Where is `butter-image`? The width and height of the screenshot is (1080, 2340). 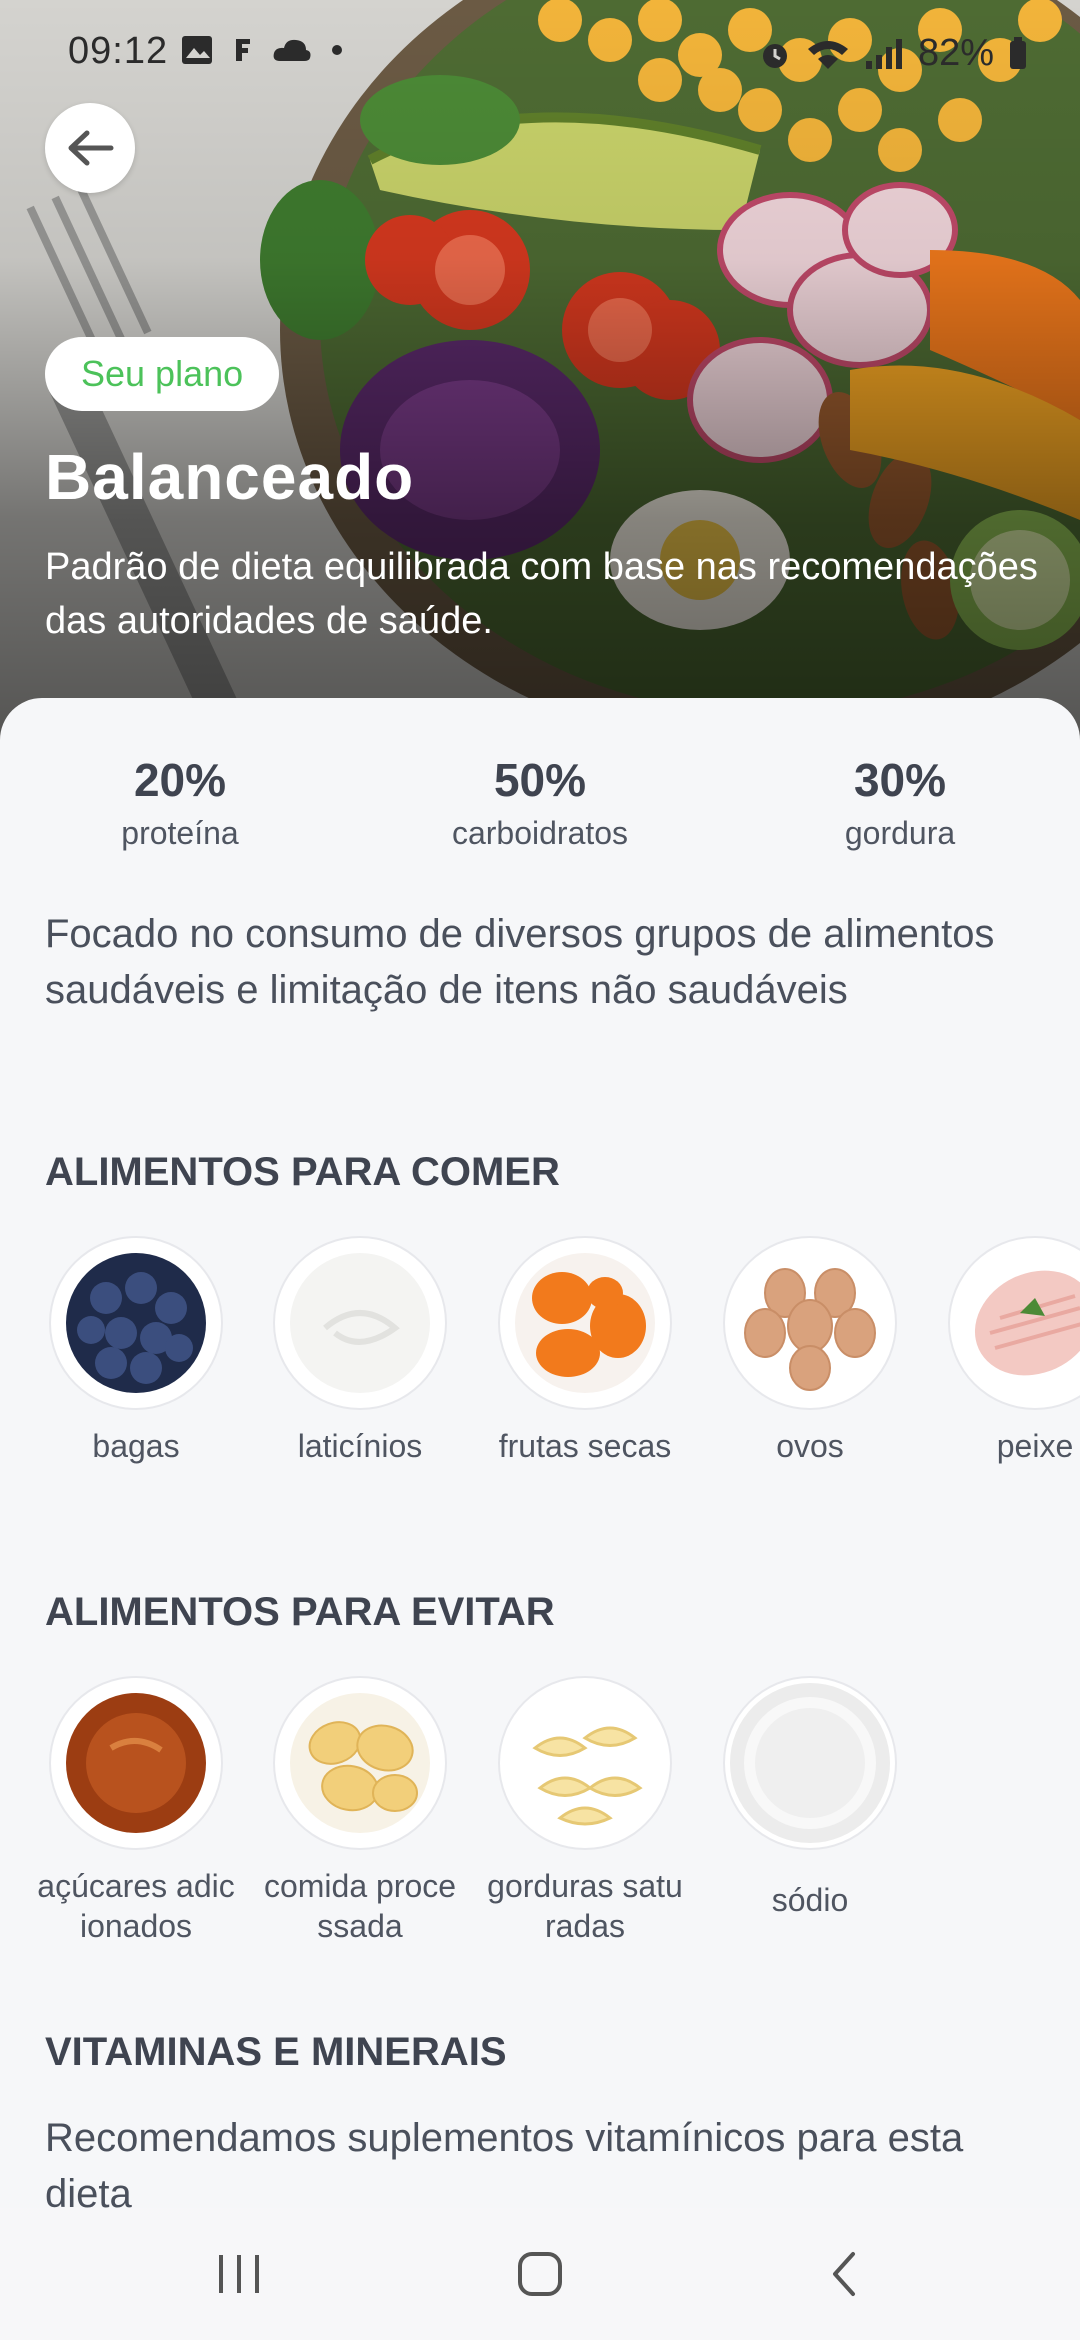 butter-image is located at coordinates (585, 1763).